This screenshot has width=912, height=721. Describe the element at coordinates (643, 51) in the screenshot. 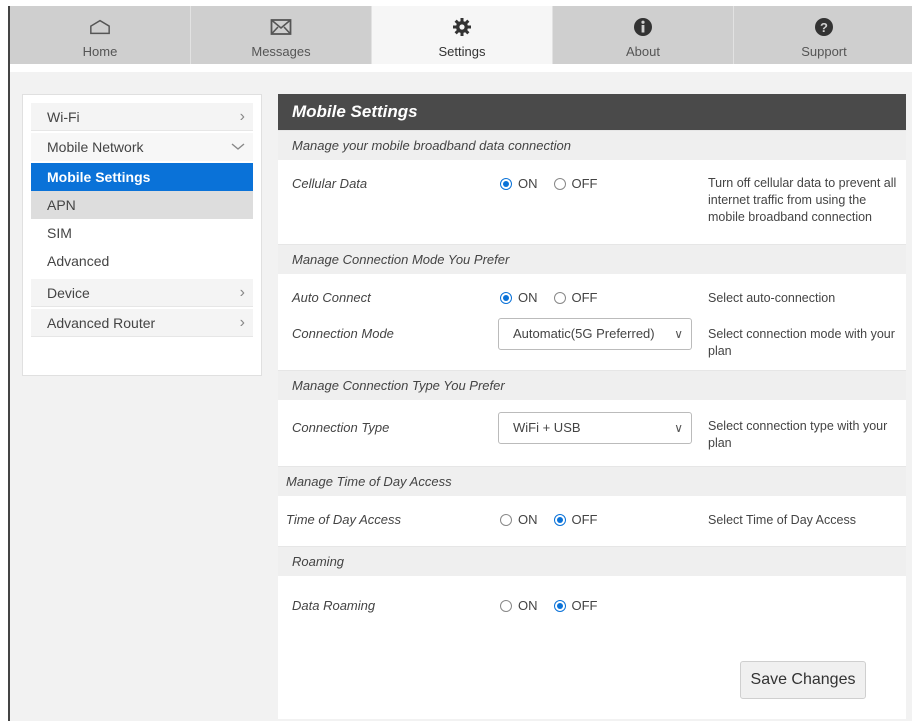

I see `tab-about-label: About` at that location.